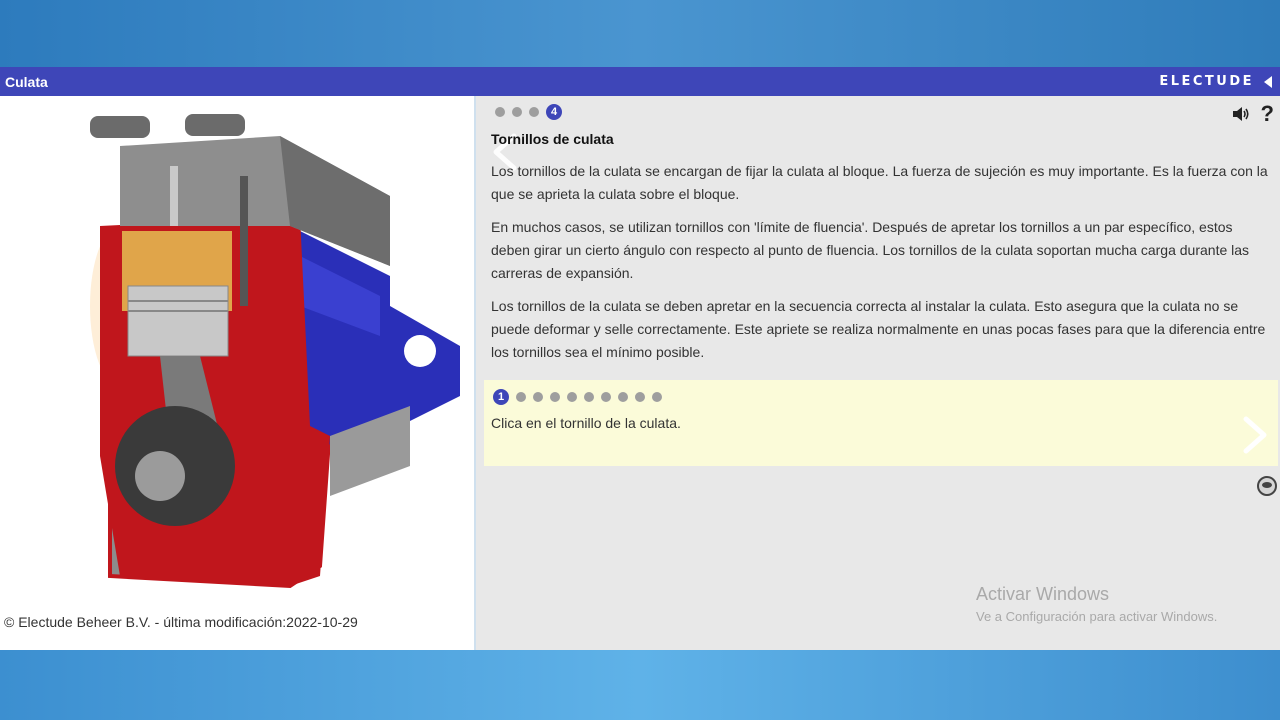  I want to click on feedback-chat-icon, so click(1267, 486).